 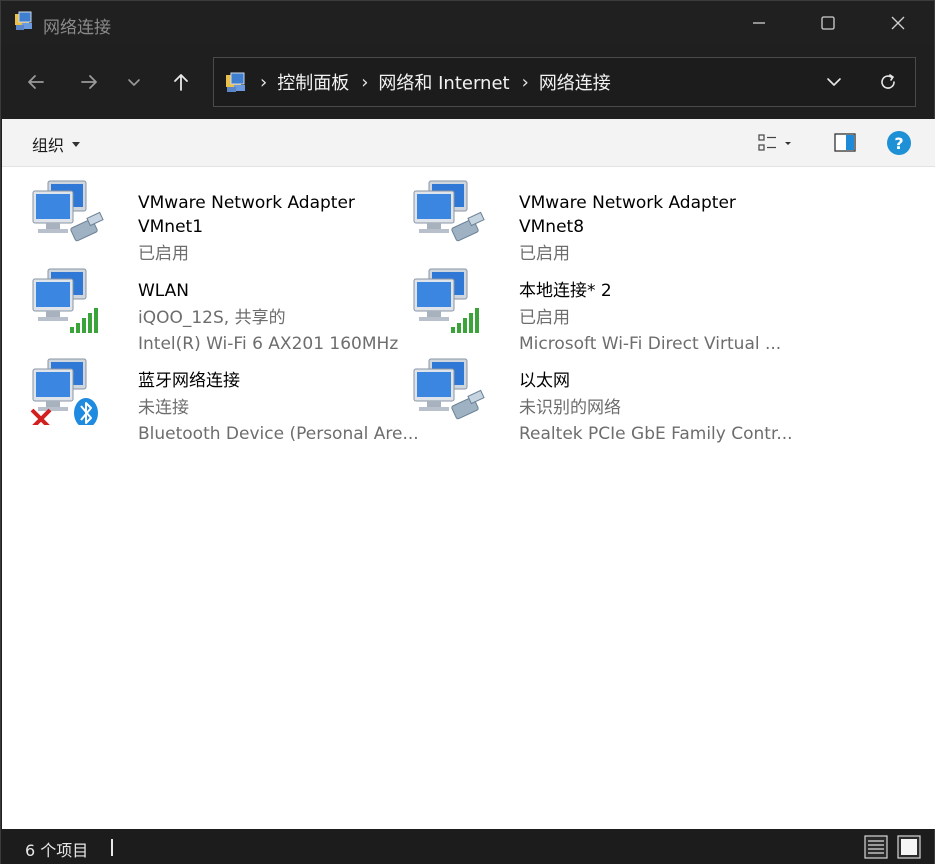 I want to click on navigation-bar: › 控制面板 › 网络和 Internet › 网络连接, so click(x=467, y=82).